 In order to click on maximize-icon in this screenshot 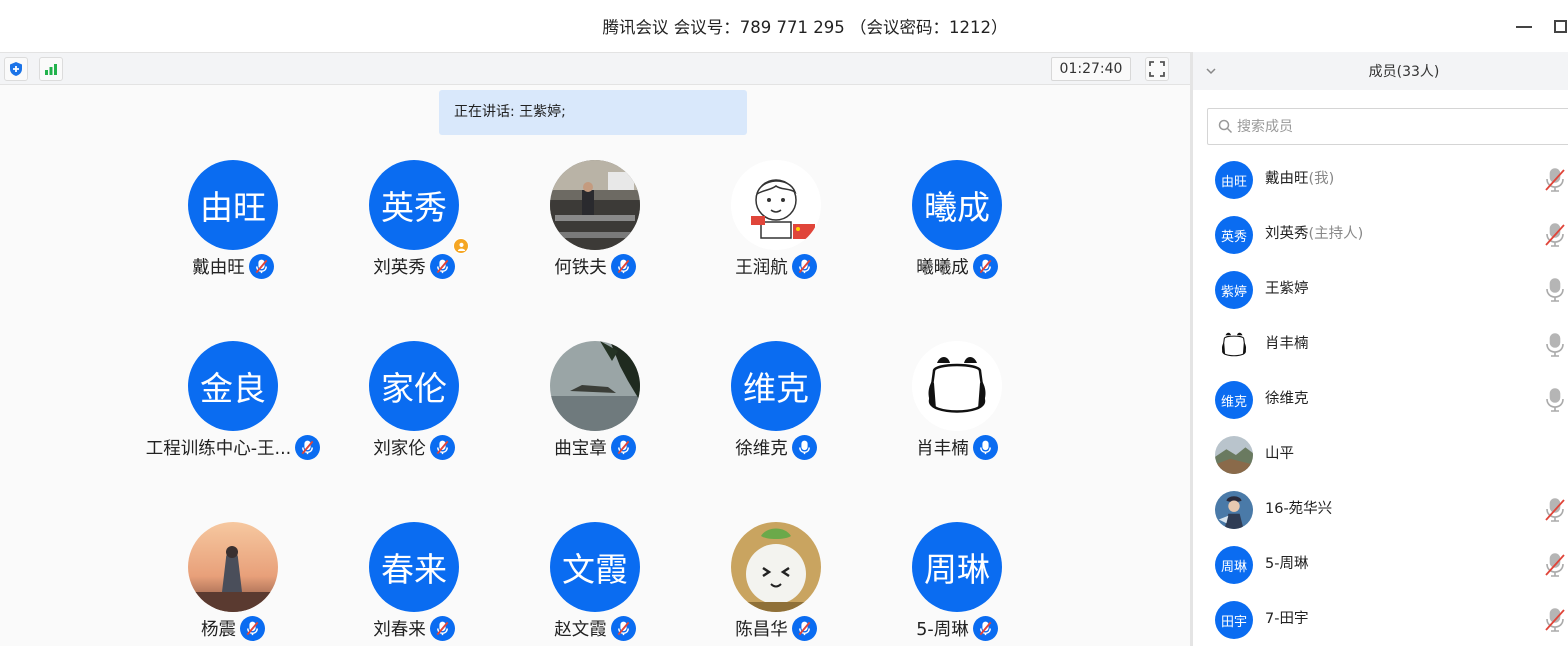, I will do `click(1560, 26)`.